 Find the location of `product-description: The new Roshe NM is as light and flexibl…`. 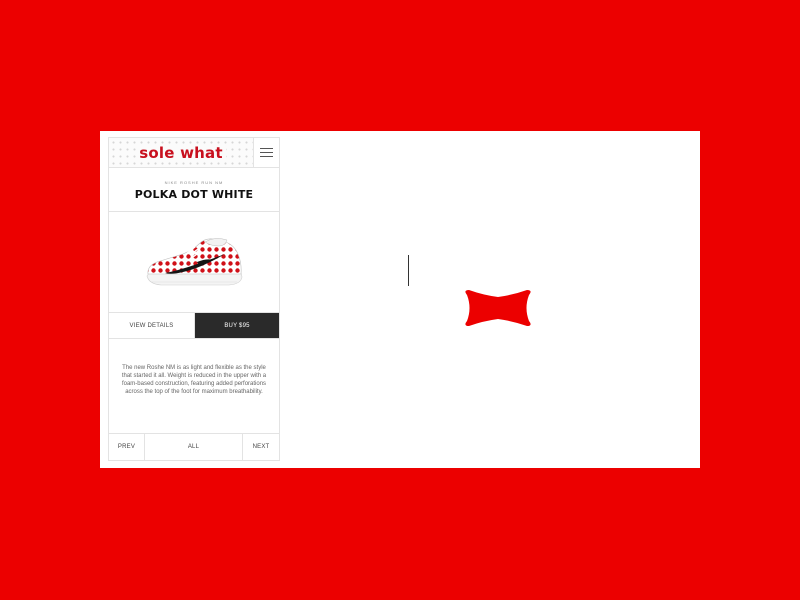

product-description: The new Roshe NM is as light and flexibl… is located at coordinates (194, 380).